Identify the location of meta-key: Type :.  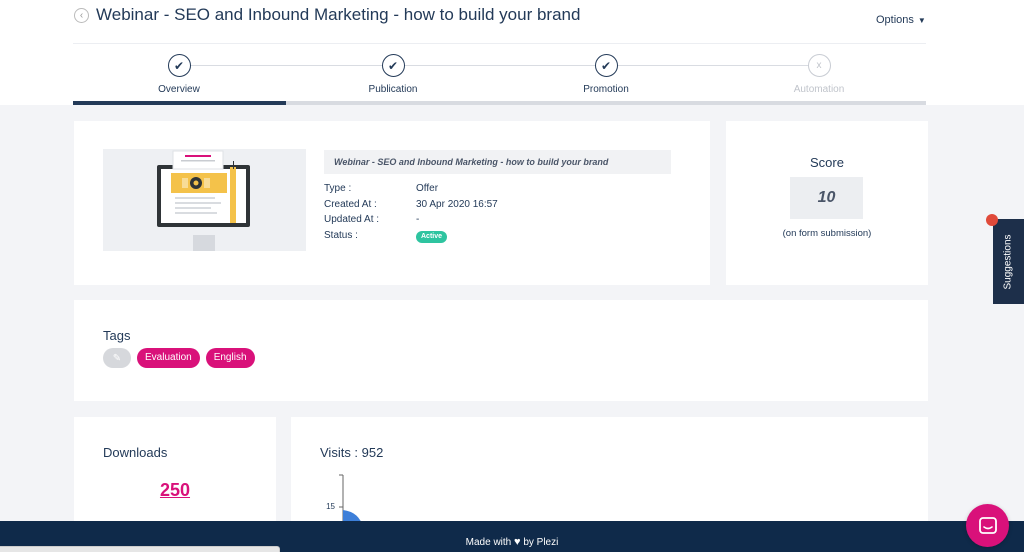
(338, 188).